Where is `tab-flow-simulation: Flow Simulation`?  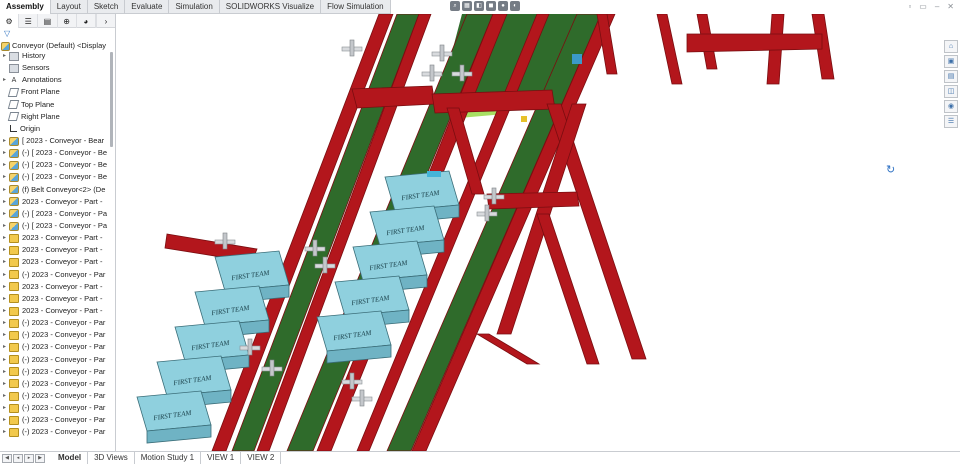
tab-flow-simulation: Flow Simulation is located at coordinates (356, 7).